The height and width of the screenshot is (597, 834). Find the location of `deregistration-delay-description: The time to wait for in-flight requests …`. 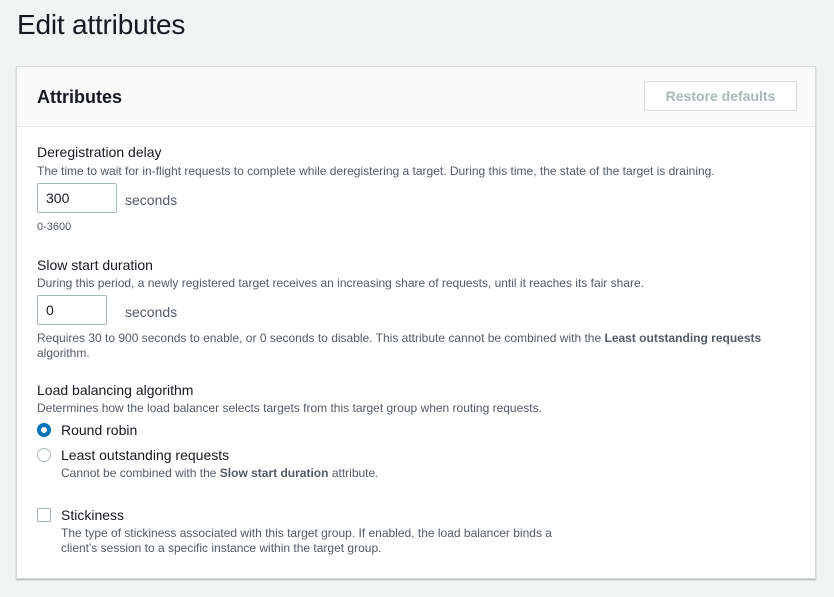

deregistration-delay-description: The time to wait for in-flight requests … is located at coordinates (376, 171).